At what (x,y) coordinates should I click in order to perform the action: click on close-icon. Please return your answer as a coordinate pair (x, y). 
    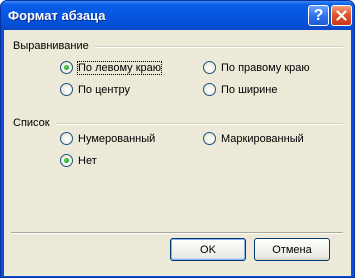
    Looking at the image, I should click on (341, 15).